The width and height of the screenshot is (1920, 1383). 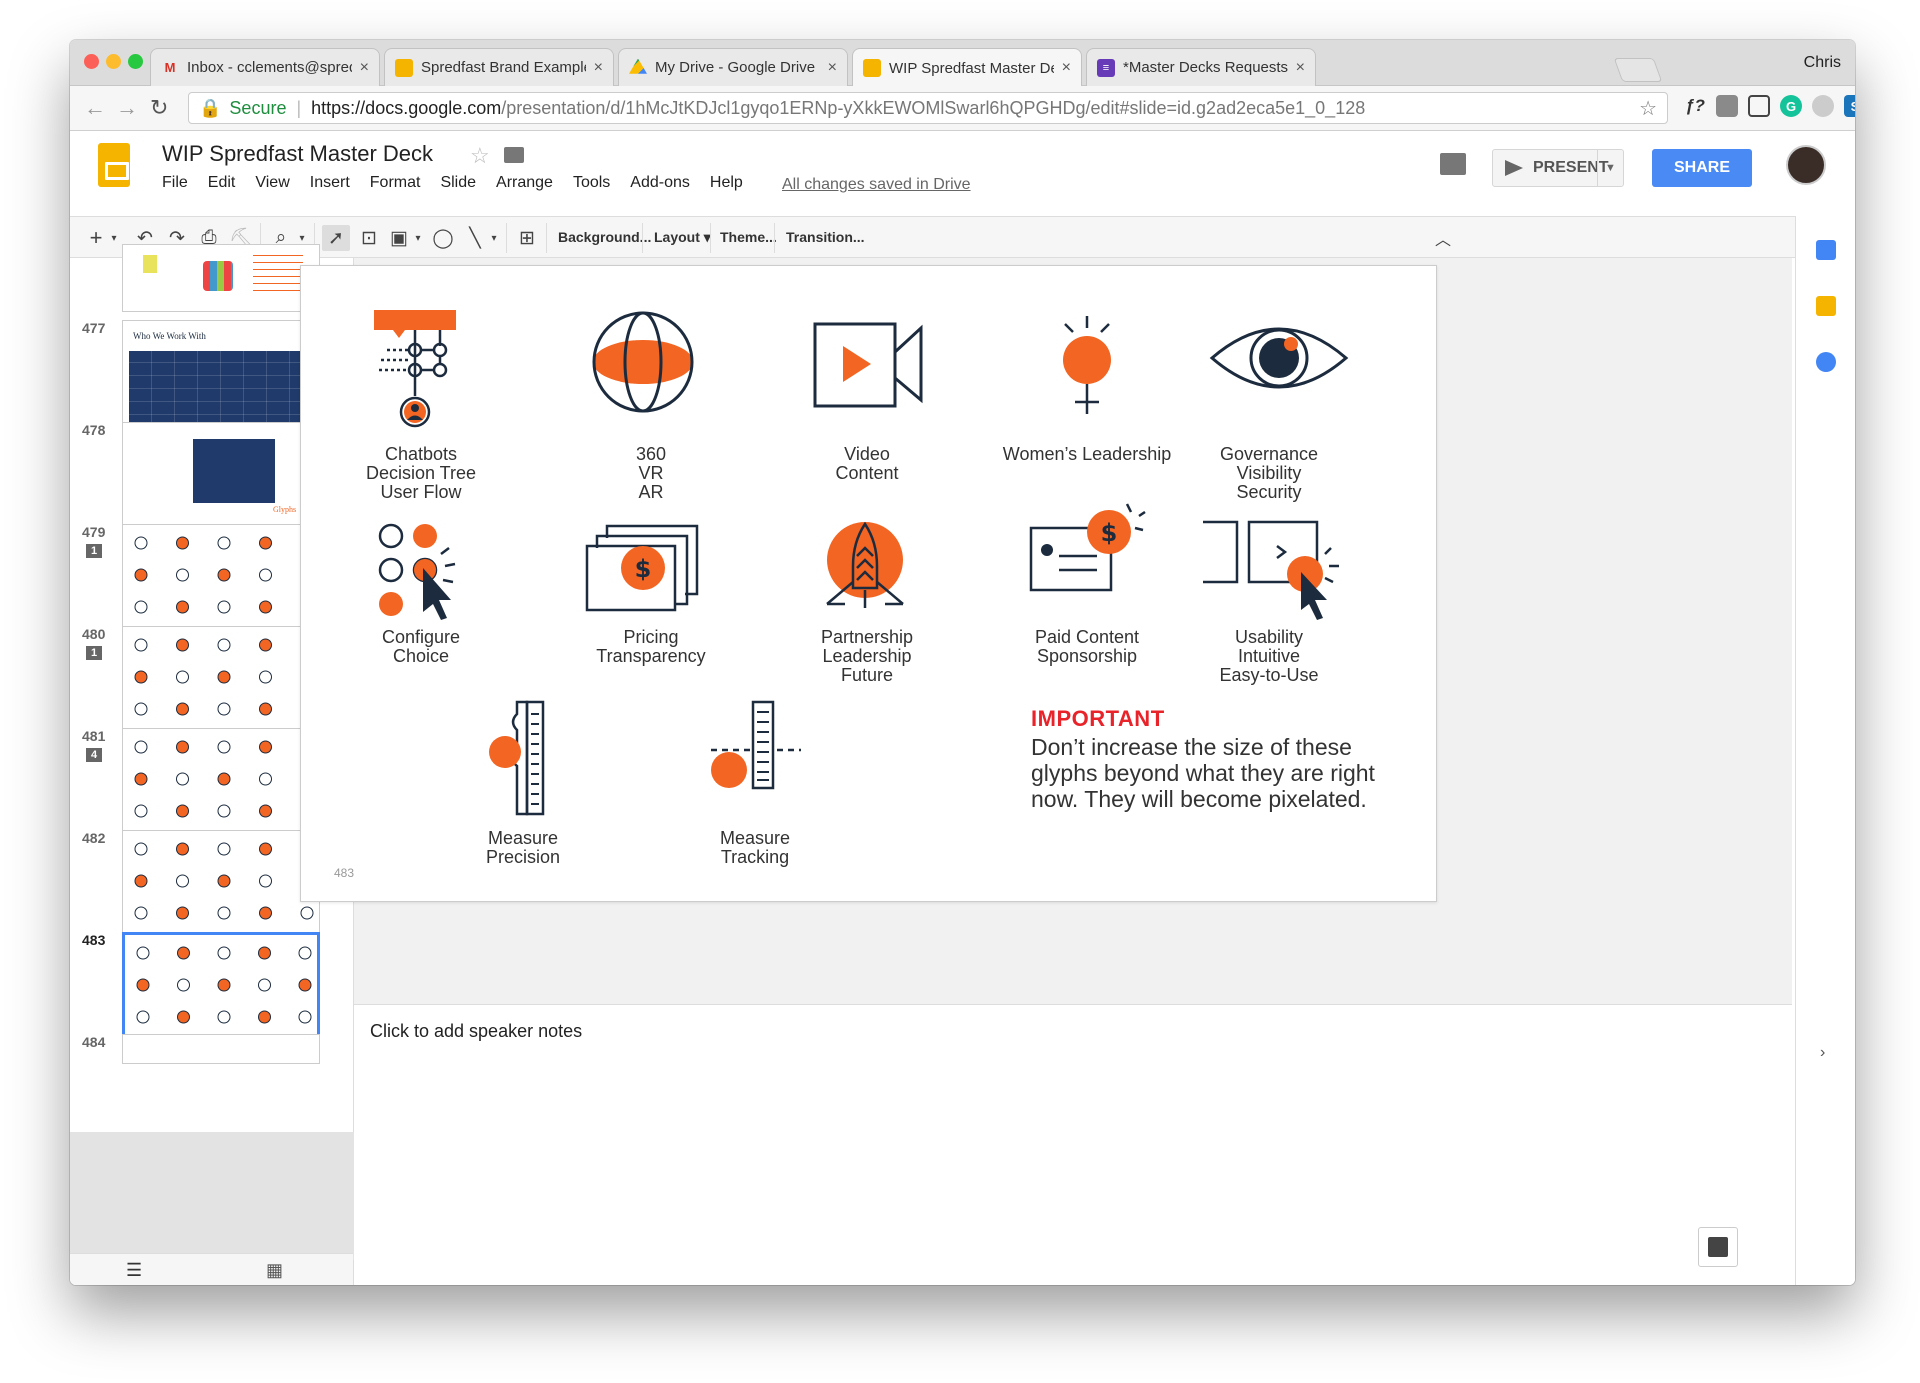 I want to click on minimize-window-button, so click(x=113, y=61).